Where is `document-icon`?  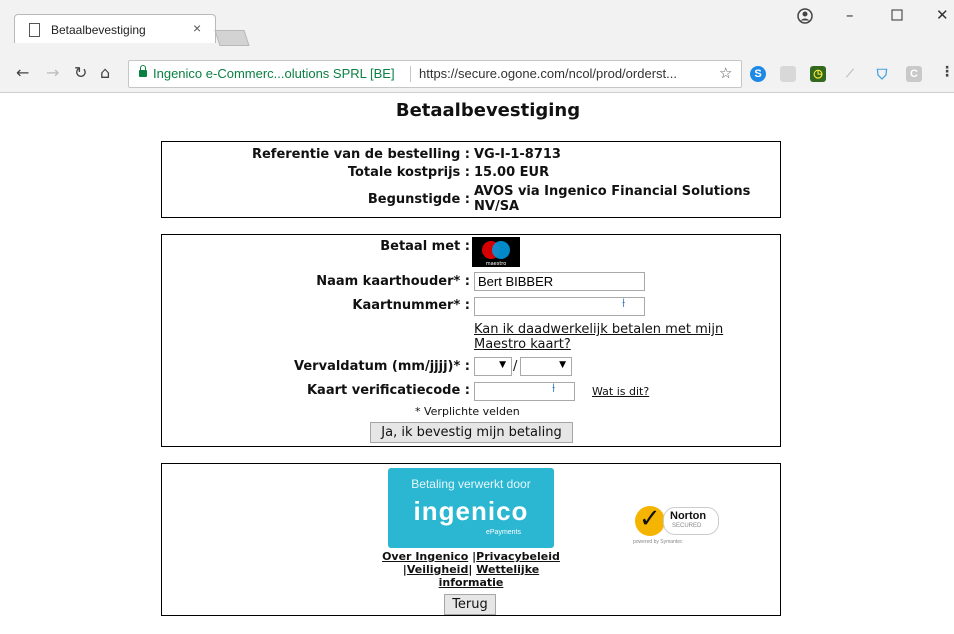 document-icon is located at coordinates (34, 30).